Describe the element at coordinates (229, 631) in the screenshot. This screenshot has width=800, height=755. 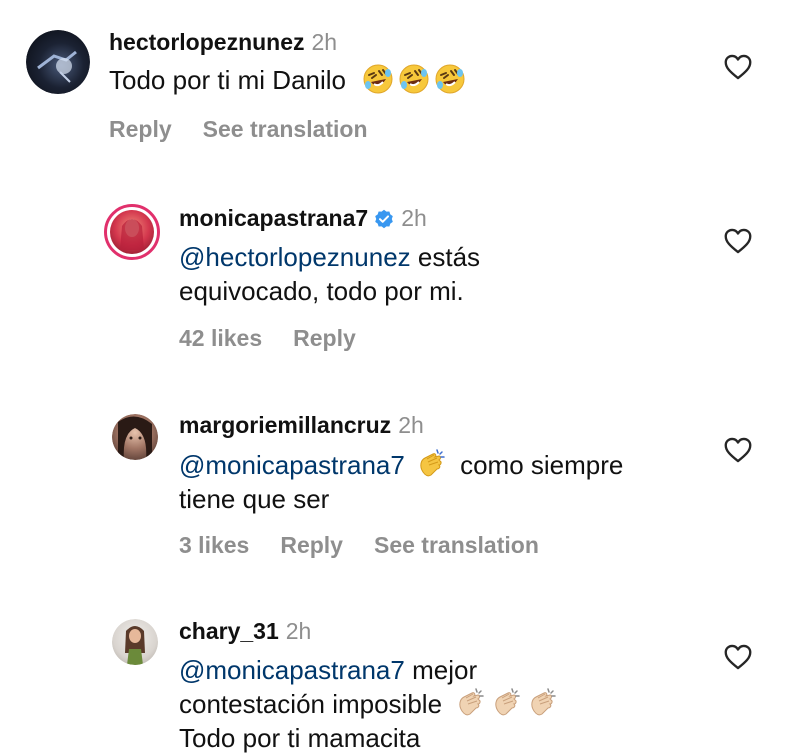
I see `username: chary_31` at that location.